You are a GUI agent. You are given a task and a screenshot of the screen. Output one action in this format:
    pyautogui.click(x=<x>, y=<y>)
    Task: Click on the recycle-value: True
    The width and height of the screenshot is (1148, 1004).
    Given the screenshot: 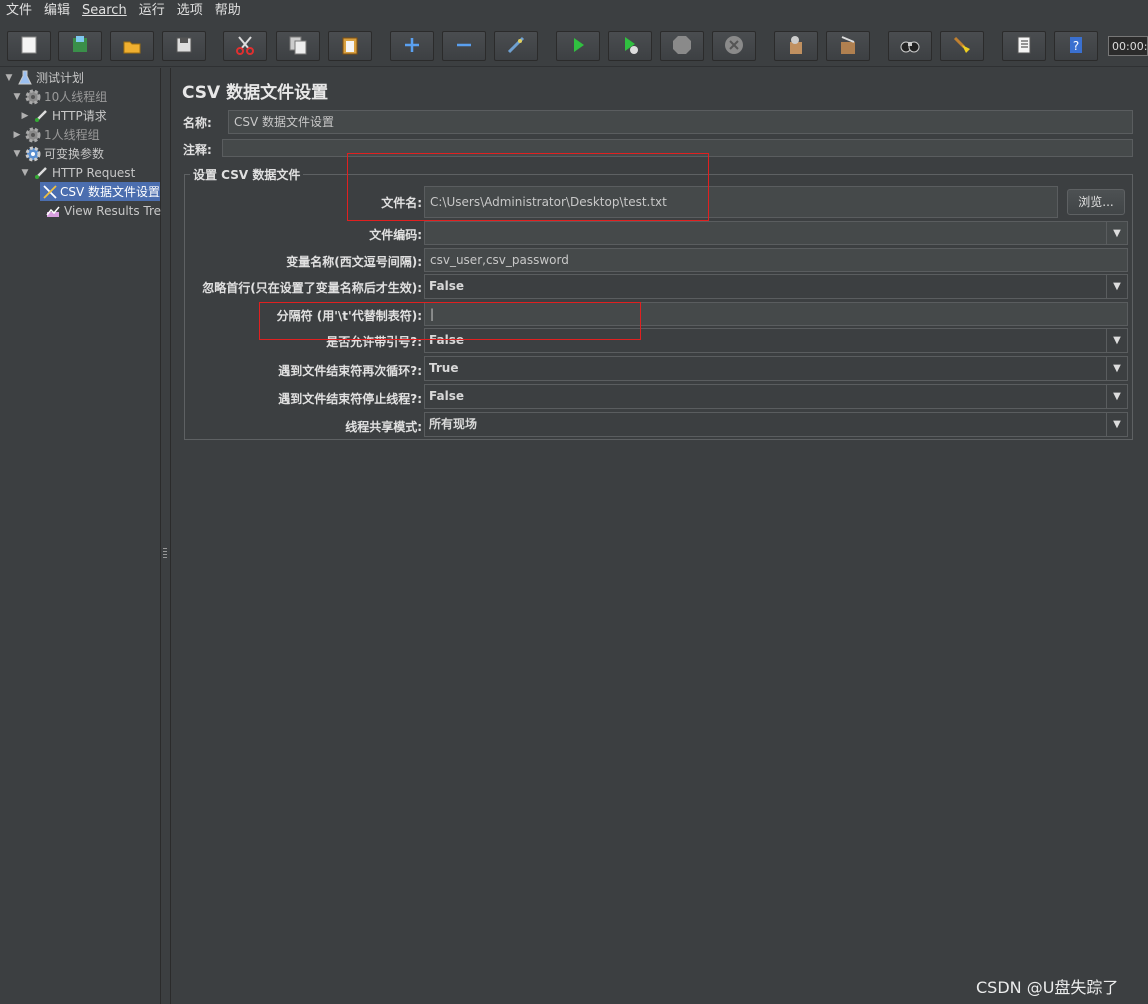 What is the action you would take?
    pyautogui.click(x=444, y=368)
    